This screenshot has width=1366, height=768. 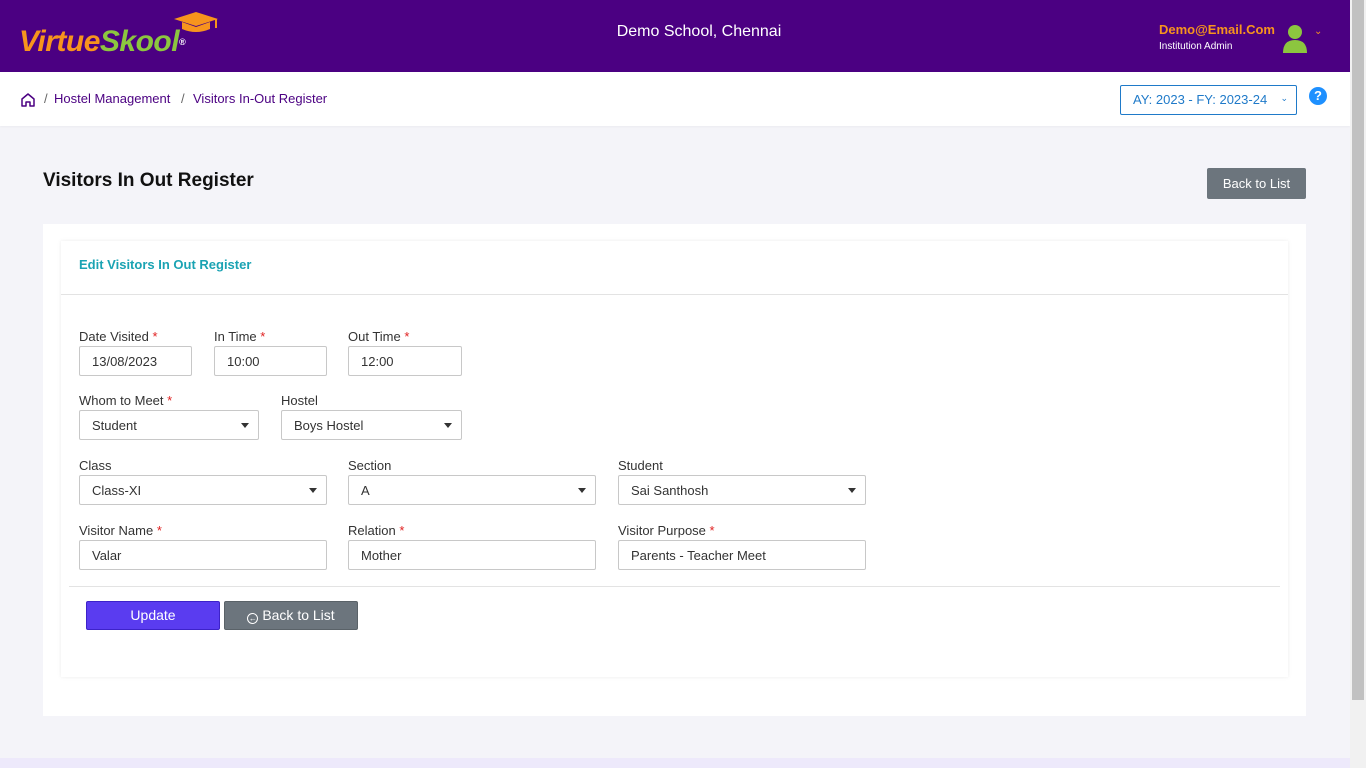 I want to click on section-value: A, so click(x=365, y=490).